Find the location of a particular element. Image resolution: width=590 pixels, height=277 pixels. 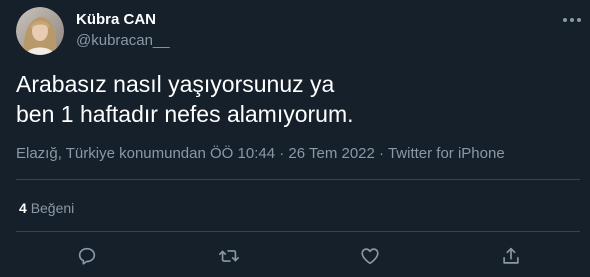

display-name: Kübra CAN is located at coordinates (116, 19).